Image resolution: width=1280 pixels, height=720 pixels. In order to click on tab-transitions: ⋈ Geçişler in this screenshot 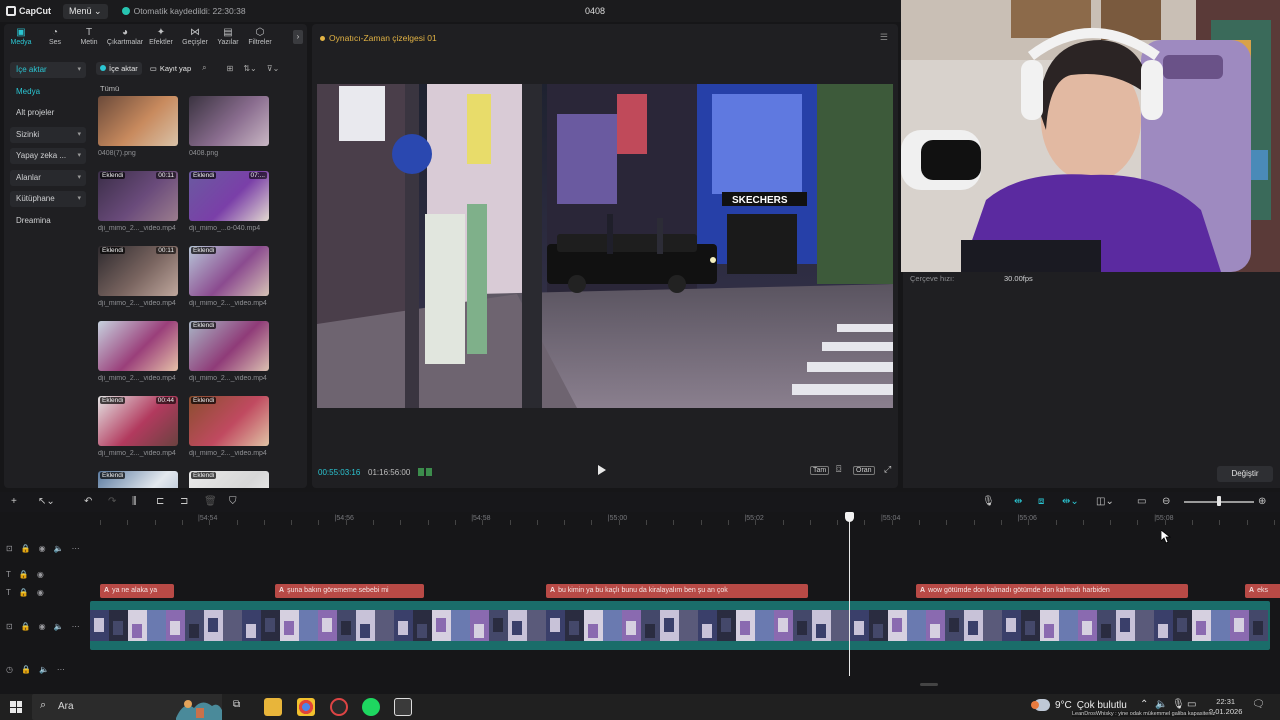, I will do `click(195, 37)`.